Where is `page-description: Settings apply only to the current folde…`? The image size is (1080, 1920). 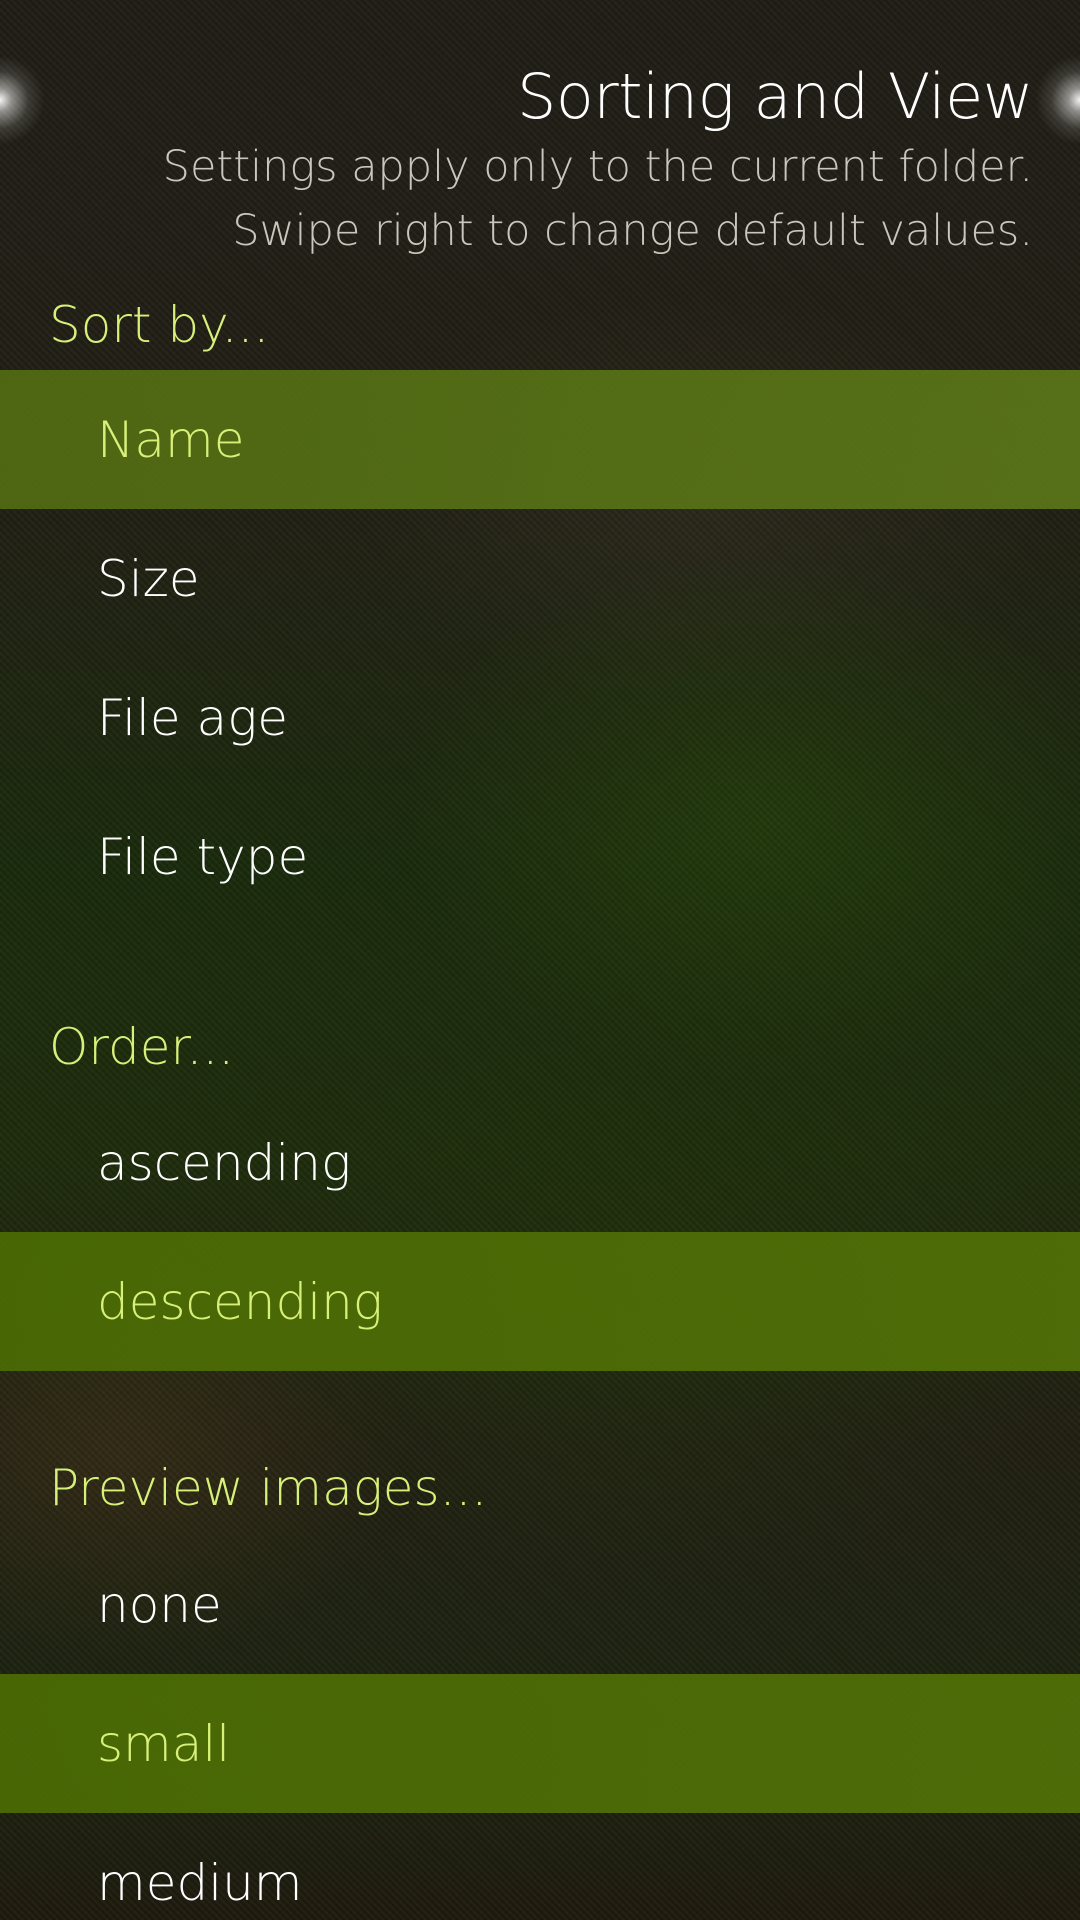
page-description: Settings apply only to the current folde… is located at coordinates (597, 199).